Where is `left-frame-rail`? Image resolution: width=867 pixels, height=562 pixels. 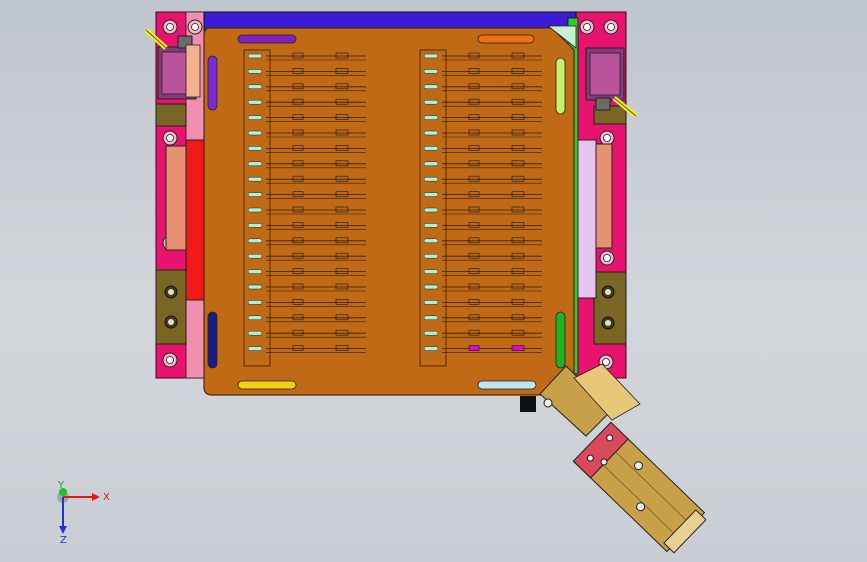 left-frame-rail is located at coordinates (174, 195).